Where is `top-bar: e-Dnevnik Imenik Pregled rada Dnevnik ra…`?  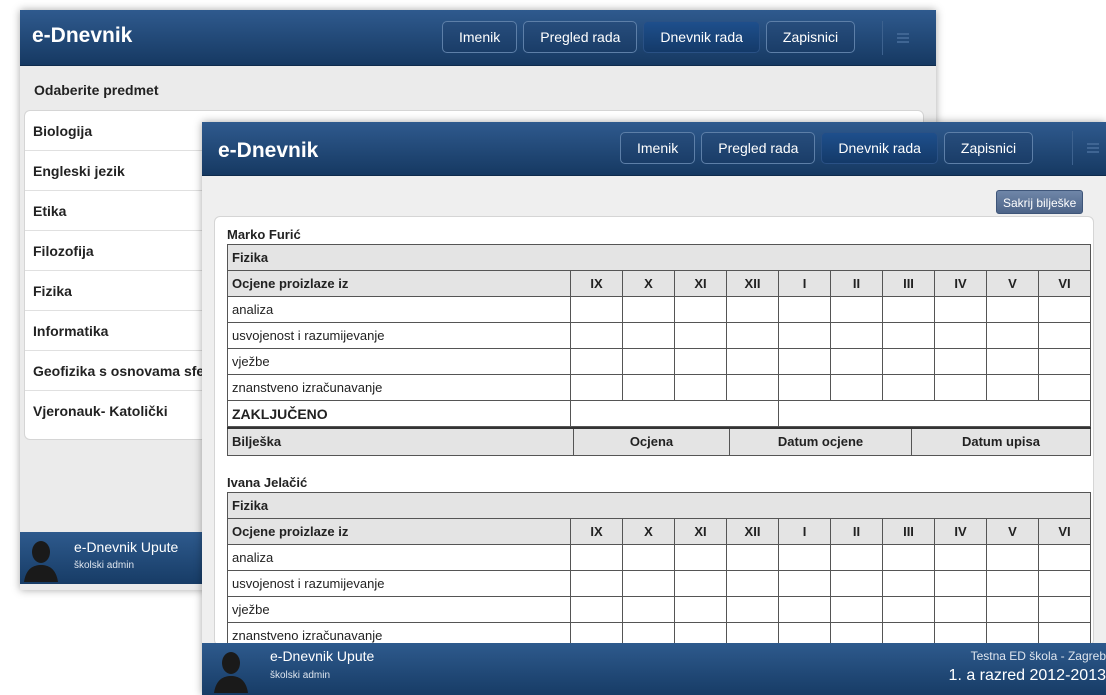
top-bar: e-Dnevnik Imenik Pregled rada Dnevnik ra… is located at coordinates (478, 38).